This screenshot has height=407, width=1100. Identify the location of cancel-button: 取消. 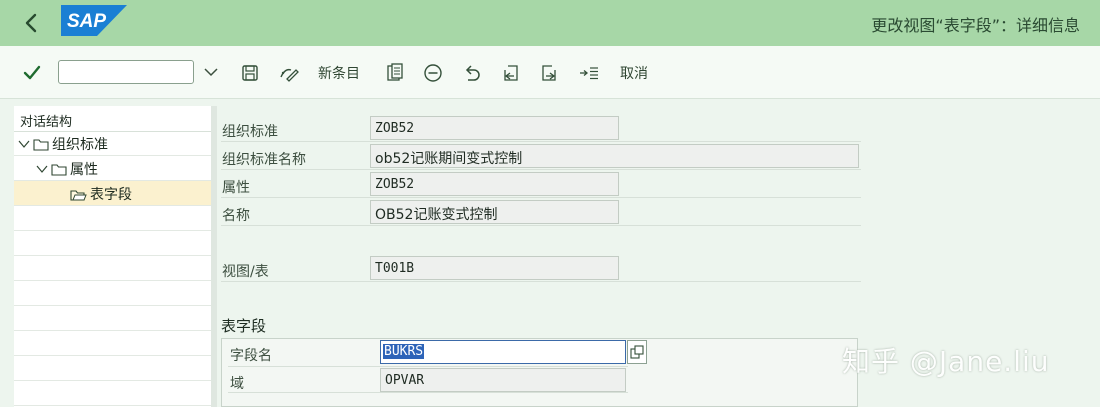
(634, 73).